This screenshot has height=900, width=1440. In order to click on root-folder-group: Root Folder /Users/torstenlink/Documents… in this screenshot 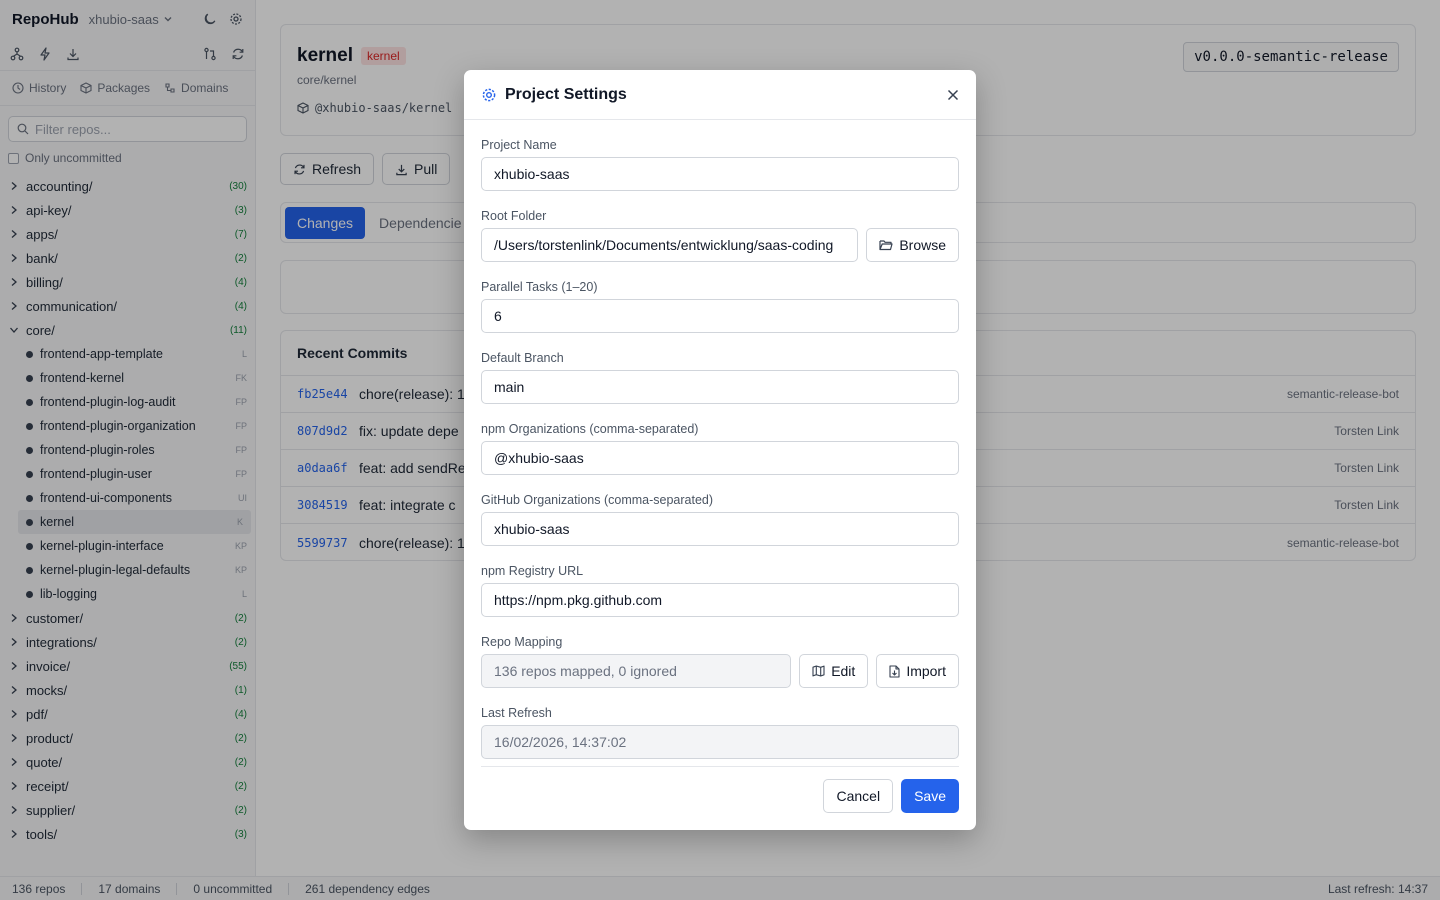, I will do `click(720, 235)`.